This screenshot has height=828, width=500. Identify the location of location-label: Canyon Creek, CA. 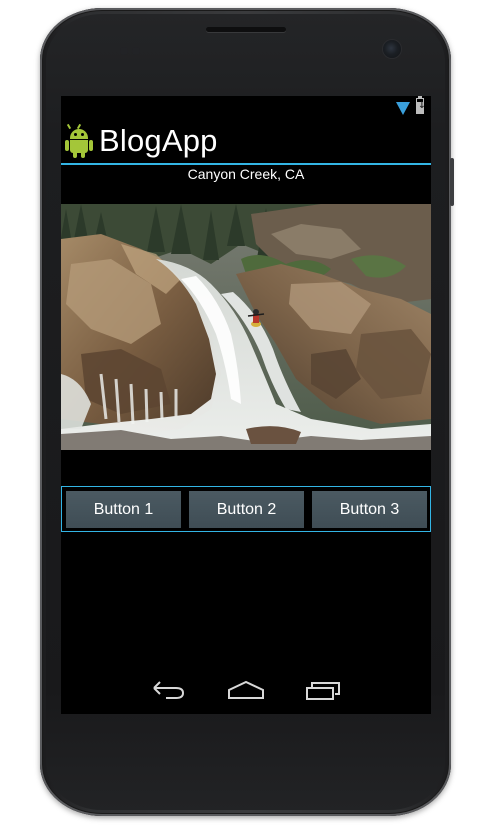
(246, 174).